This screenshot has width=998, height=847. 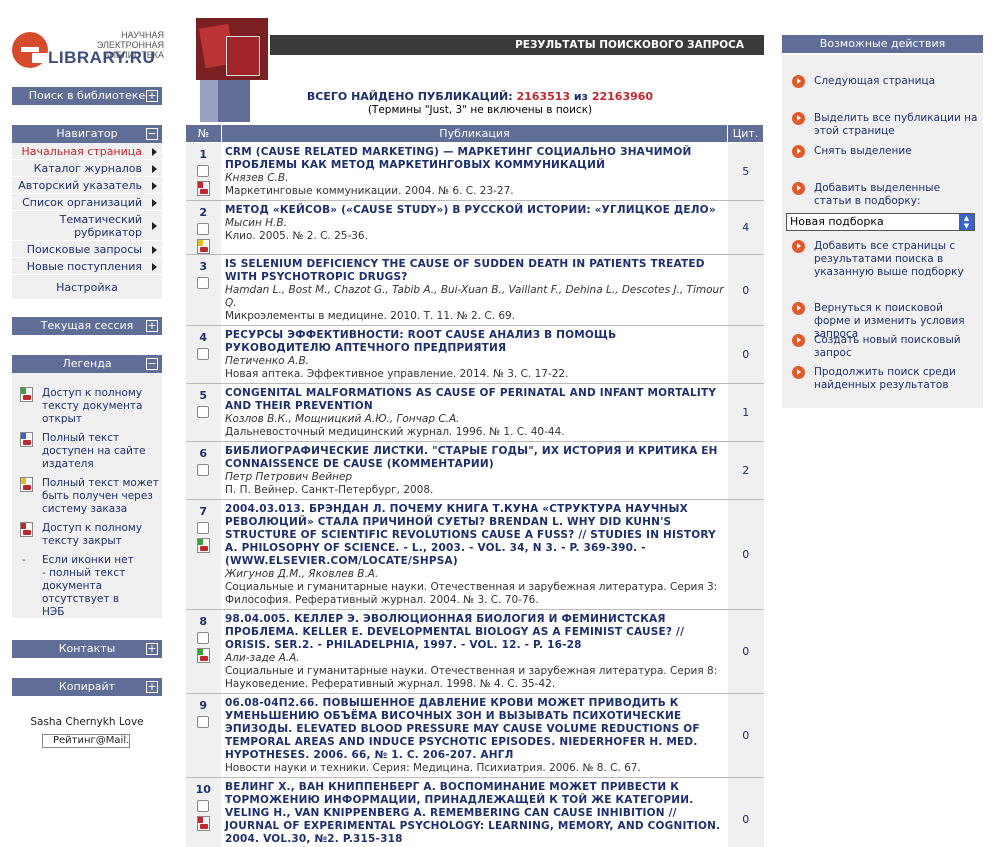 I want to click on action-next-page: Следующая страница, so click(x=885, y=81).